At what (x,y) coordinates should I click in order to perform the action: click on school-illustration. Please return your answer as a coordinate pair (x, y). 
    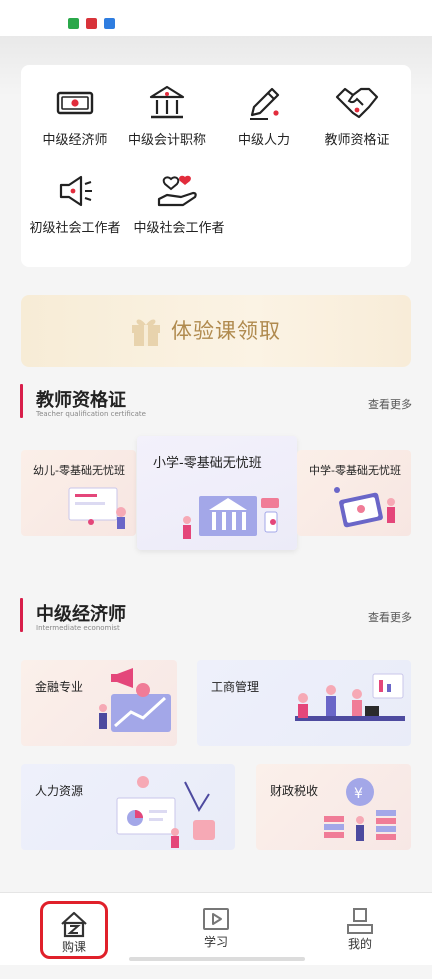
    Looking at the image, I should click on (231, 517).